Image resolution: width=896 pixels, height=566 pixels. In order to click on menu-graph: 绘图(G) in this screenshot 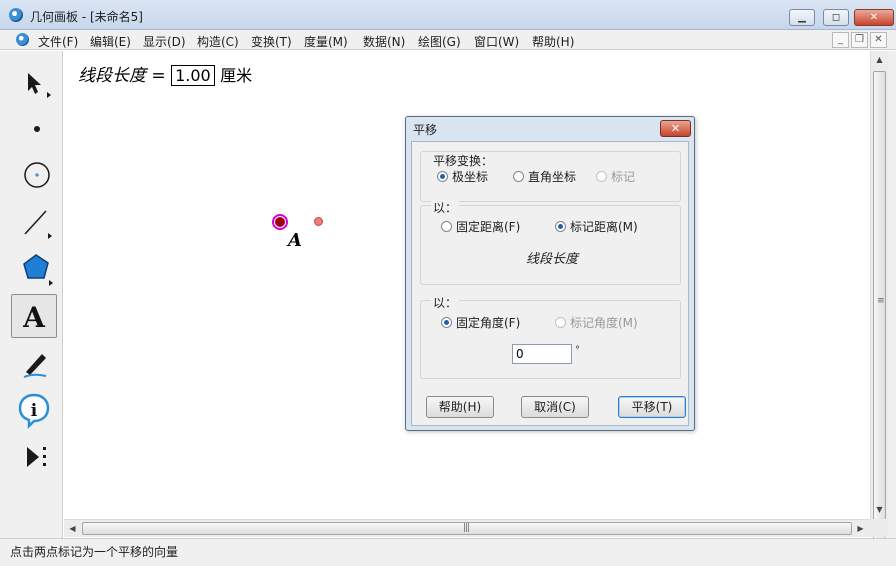, I will do `click(439, 41)`.